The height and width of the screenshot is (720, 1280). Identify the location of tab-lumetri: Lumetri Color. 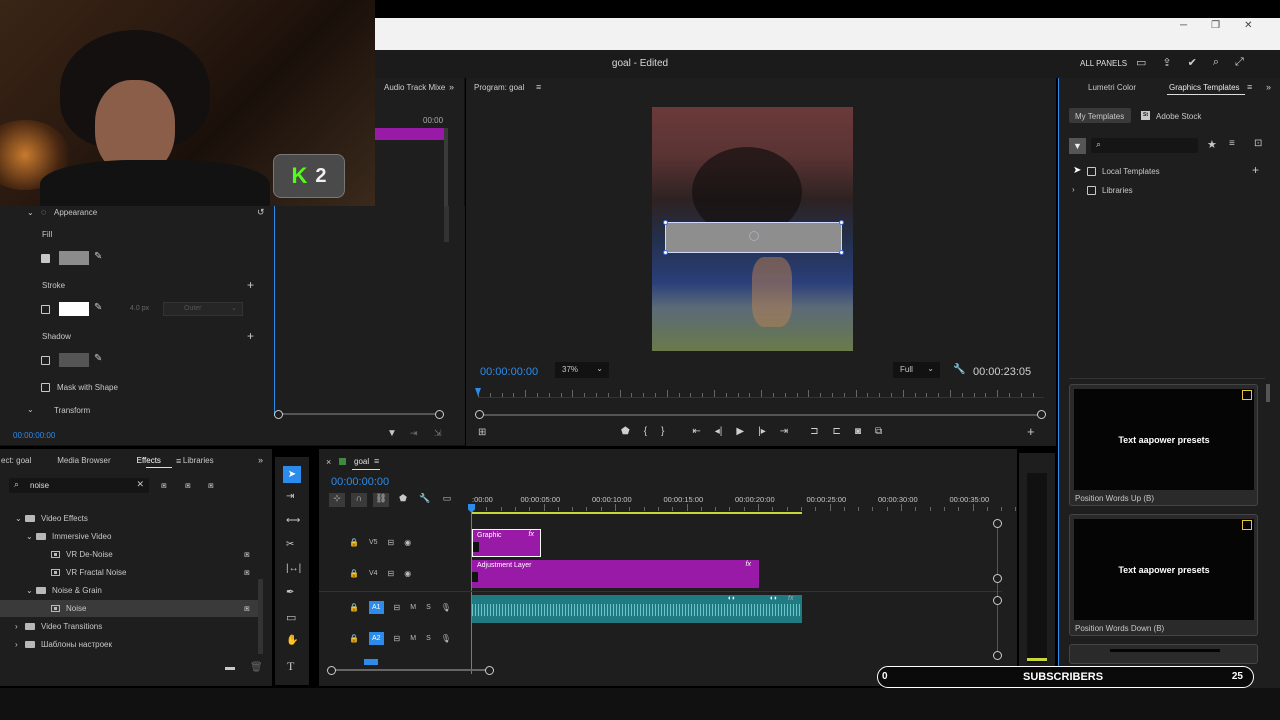
(1112, 87).